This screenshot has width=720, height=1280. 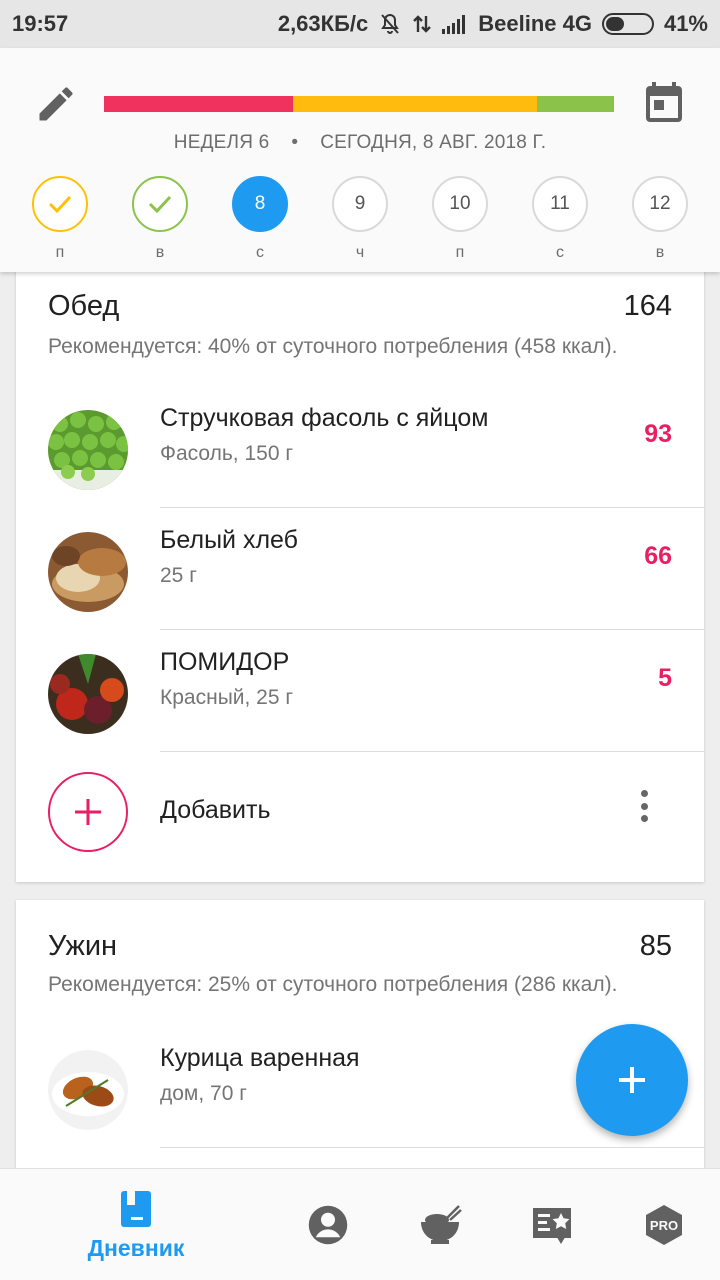 I want to click on carrier-name: Beeline 4G, so click(x=535, y=23).